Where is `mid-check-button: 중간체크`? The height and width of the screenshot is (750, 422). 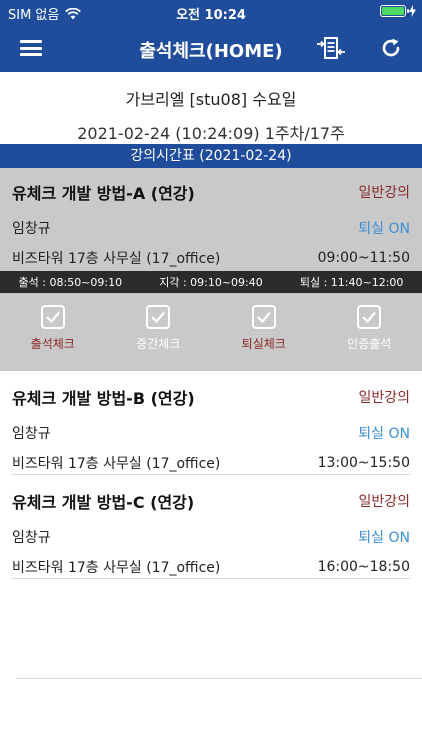 mid-check-button: 중간체크 is located at coordinates (159, 332).